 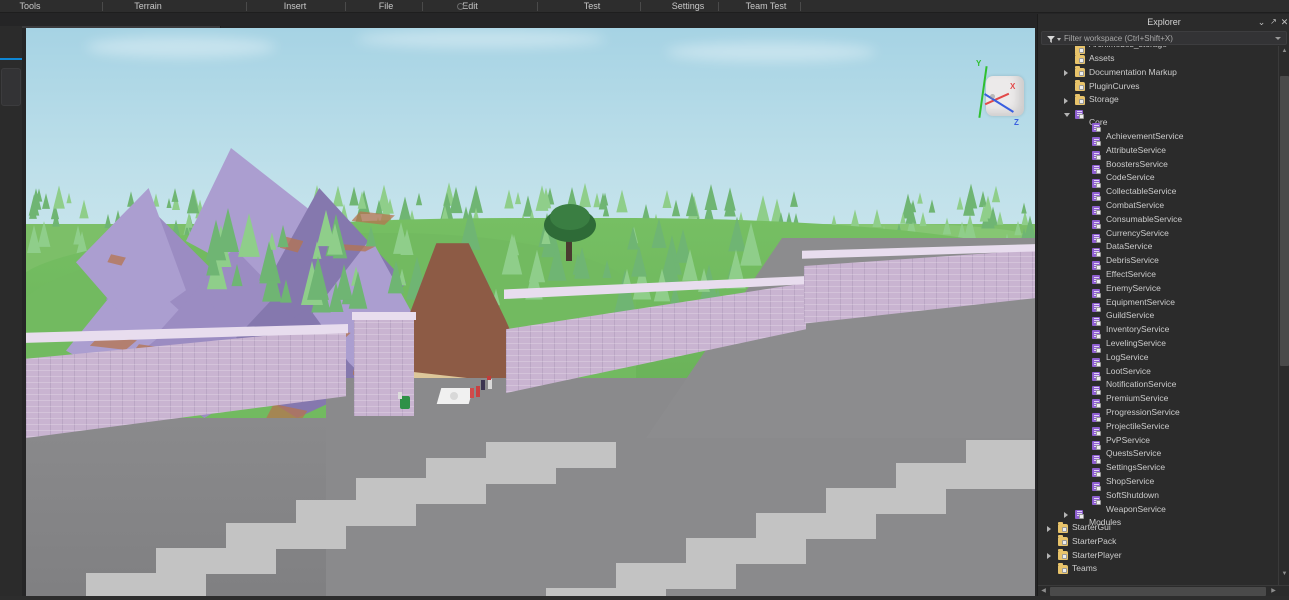 What do you see at coordinates (1284, 22) in the screenshot?
I see `close-icon: ✕` at bounding box center [1284, 22].